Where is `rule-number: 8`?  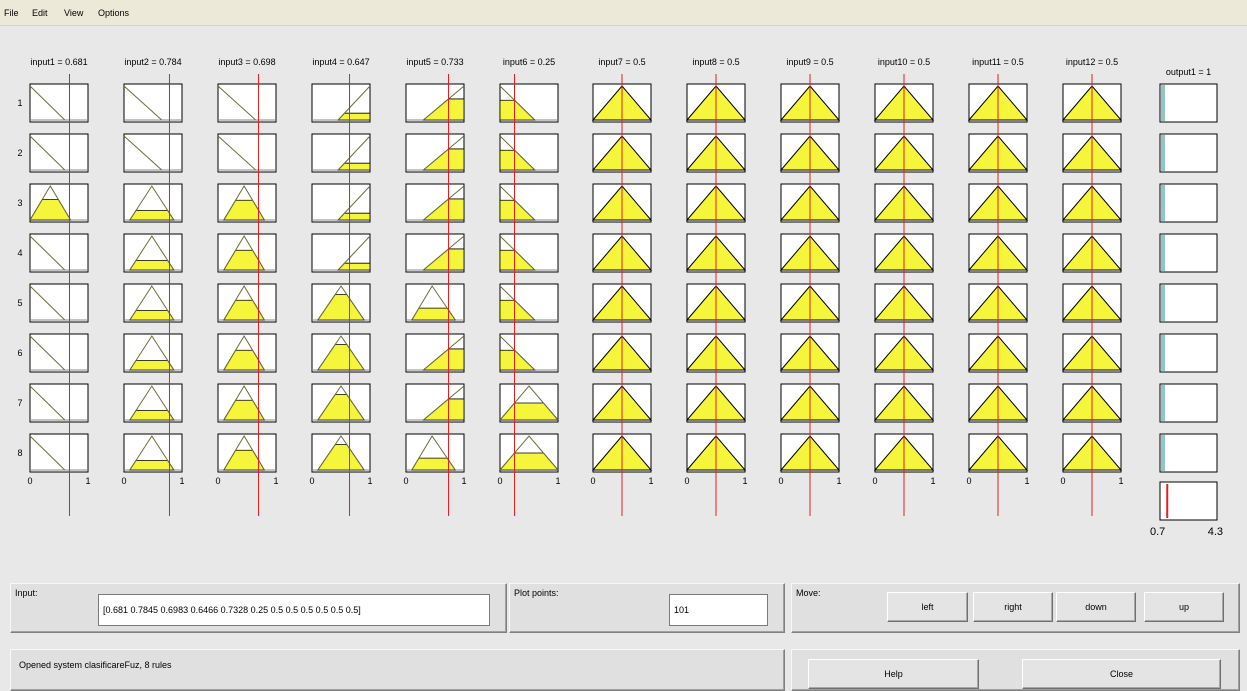
rule-number: 8 is located at coordinates (19, 453).